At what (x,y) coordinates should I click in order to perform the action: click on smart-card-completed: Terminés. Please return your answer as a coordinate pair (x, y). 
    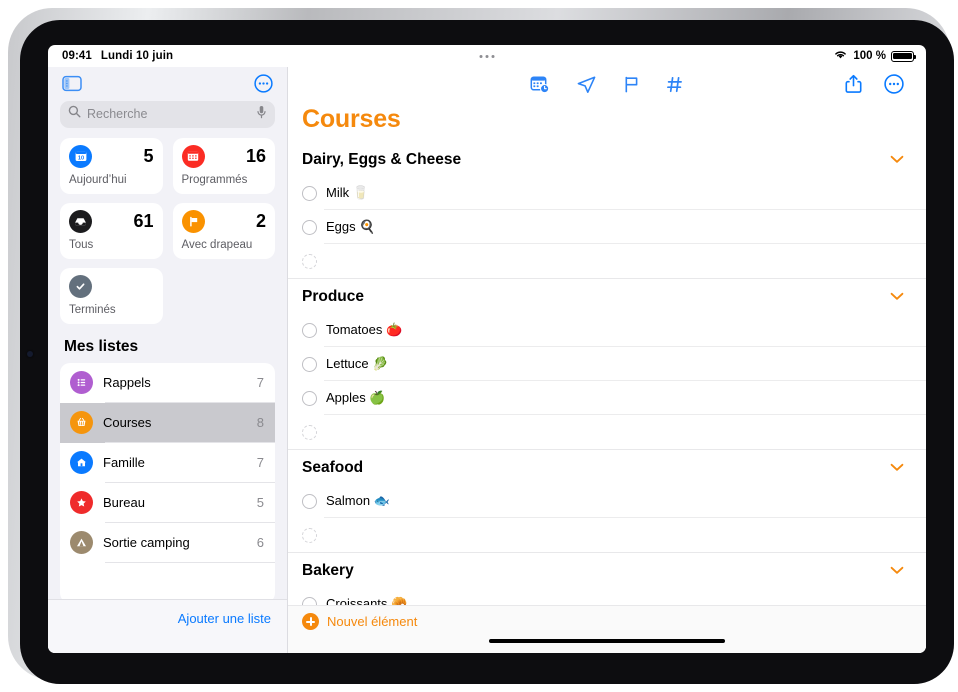
    Looking at the image, I should click on (111, 295).